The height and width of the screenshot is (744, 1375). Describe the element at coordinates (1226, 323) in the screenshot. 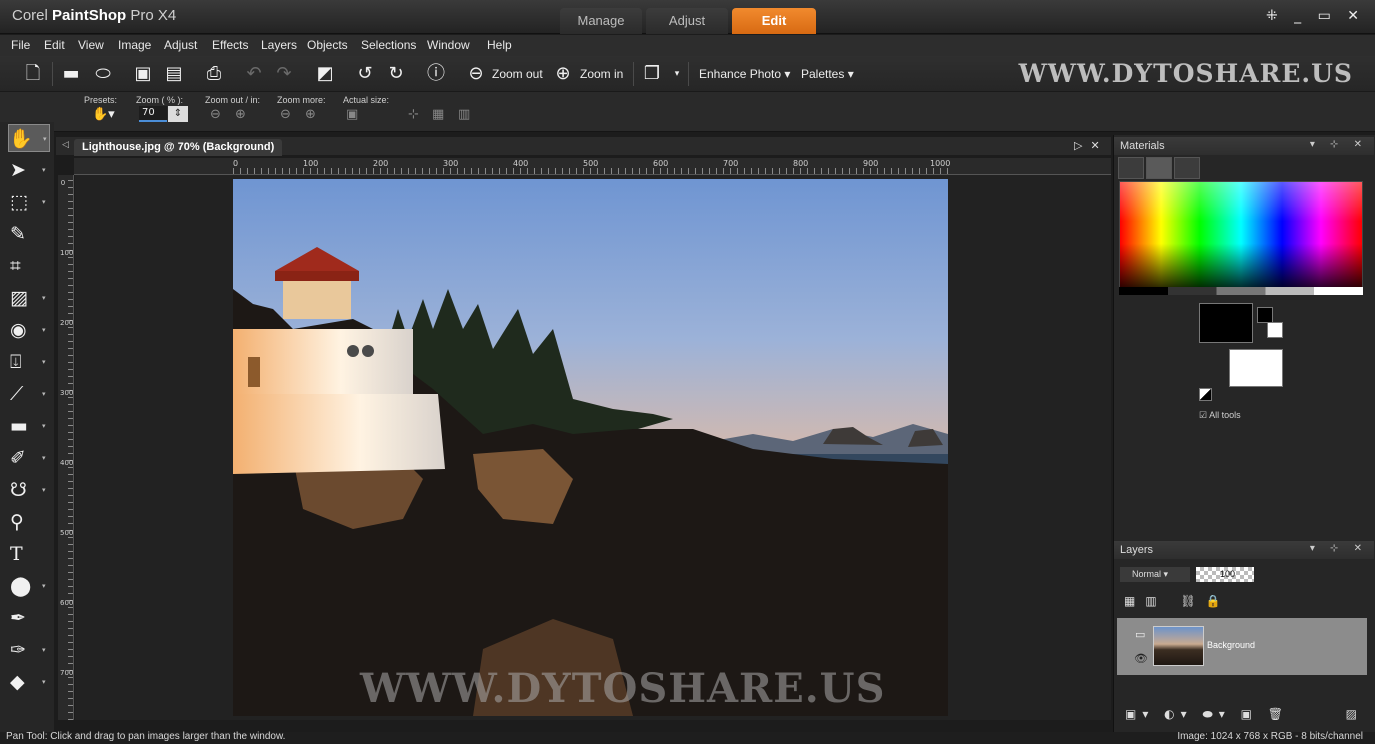

I see `foreground-color-swatch` at that location.